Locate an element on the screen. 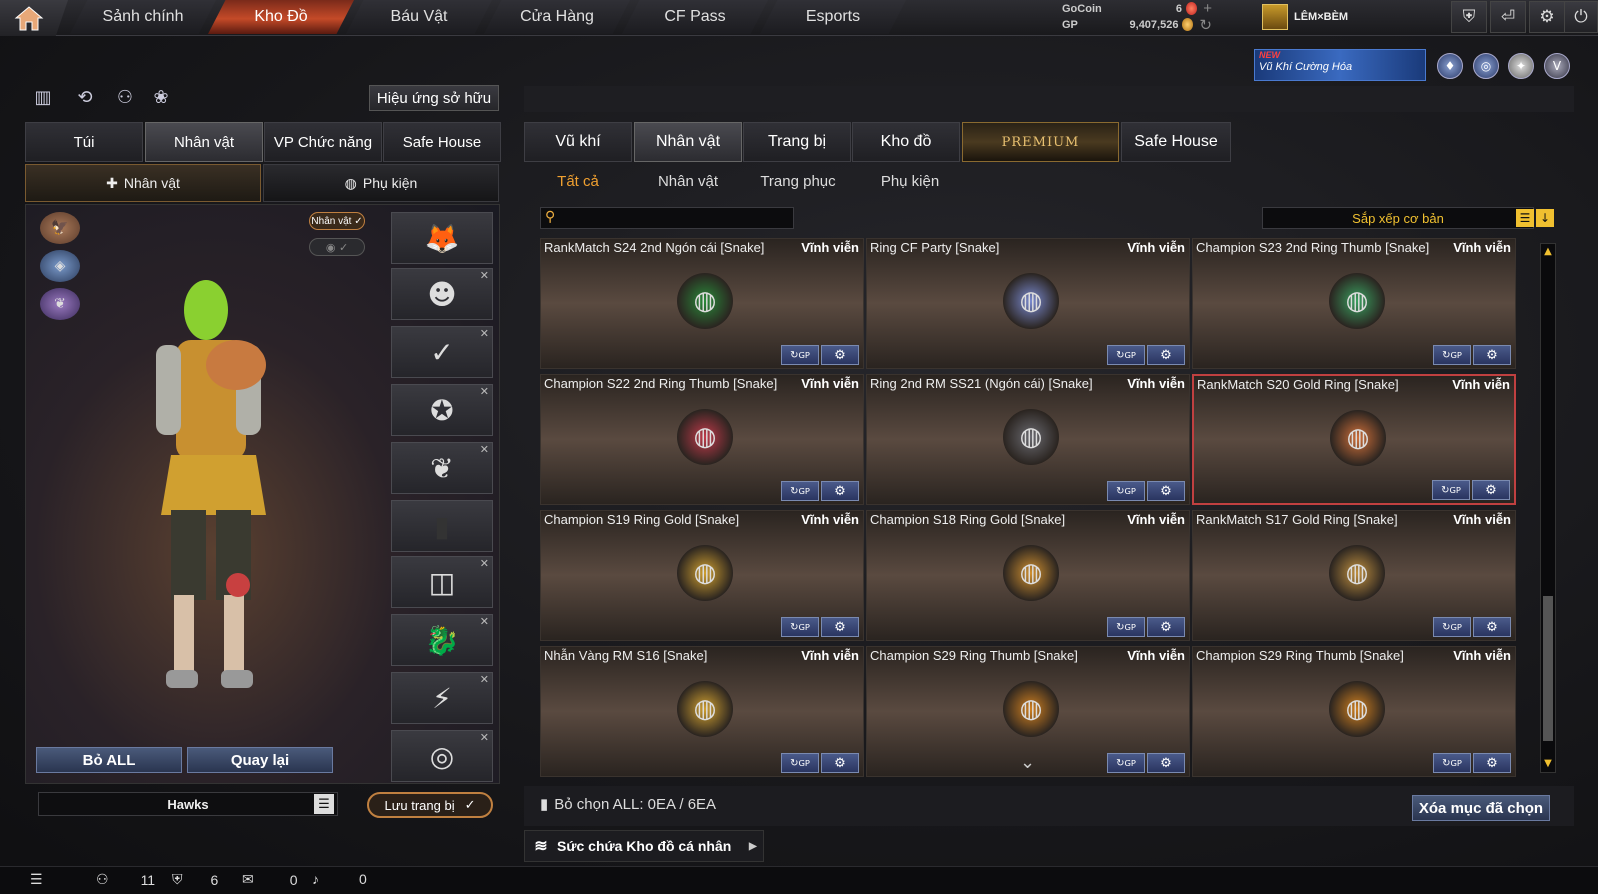 This screenshot has width=1598, height=894. nav-tab-treasure: Báu Vật is located at coordinates (419, 17).